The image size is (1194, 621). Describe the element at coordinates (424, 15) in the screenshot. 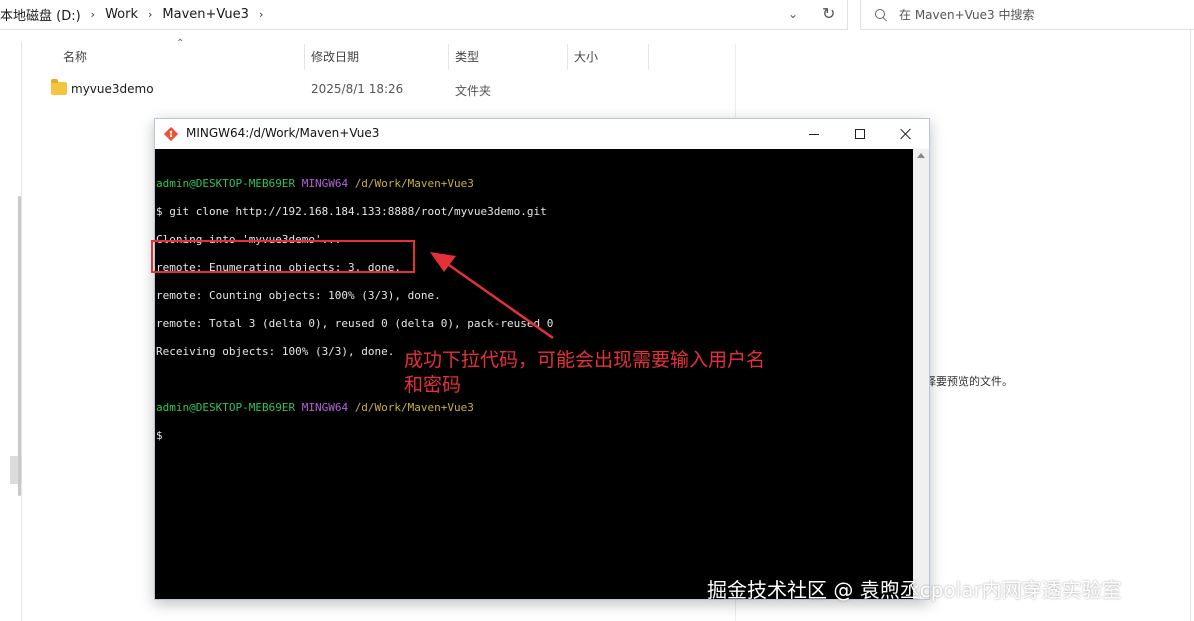

I see `address-bar: 本地磁盘 (D:) › Work › Maven+Vue3 › ⌄ ↻` at that location.